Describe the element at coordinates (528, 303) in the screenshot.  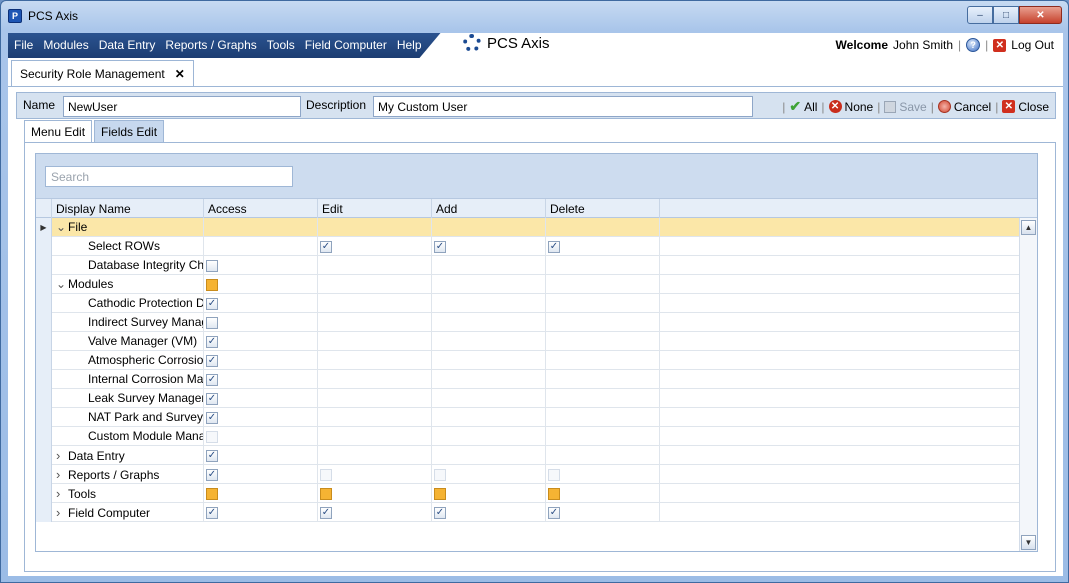
I see `table-row: Cathodic Protection Da ✓` at that location.